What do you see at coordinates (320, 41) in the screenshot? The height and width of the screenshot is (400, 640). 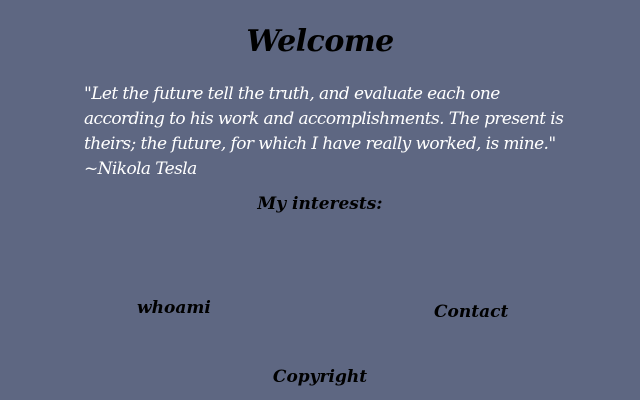 I see `page-title: Welcome` at bounding box center [320, 41].